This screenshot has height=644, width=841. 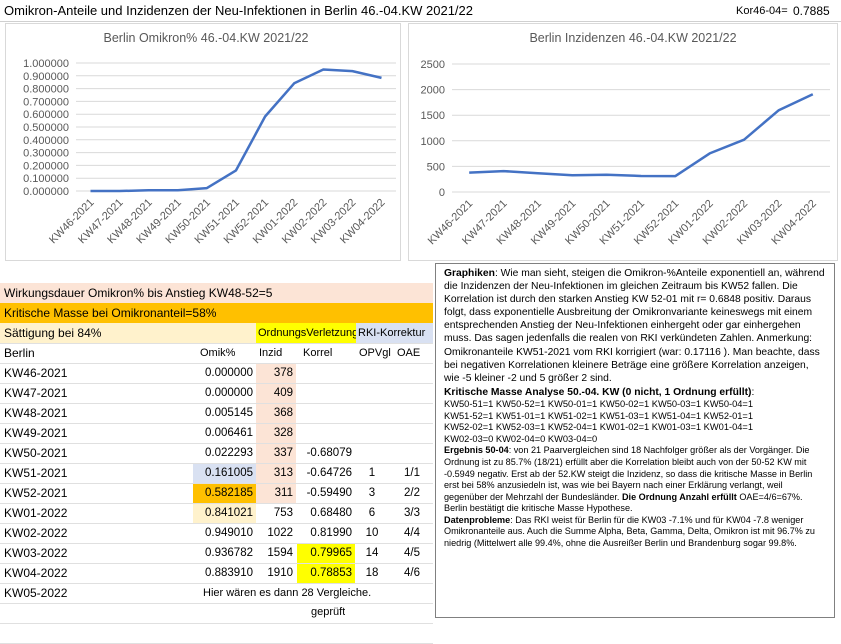 I want to click on row-omik: 0.949010, so click(x=224, y=533).